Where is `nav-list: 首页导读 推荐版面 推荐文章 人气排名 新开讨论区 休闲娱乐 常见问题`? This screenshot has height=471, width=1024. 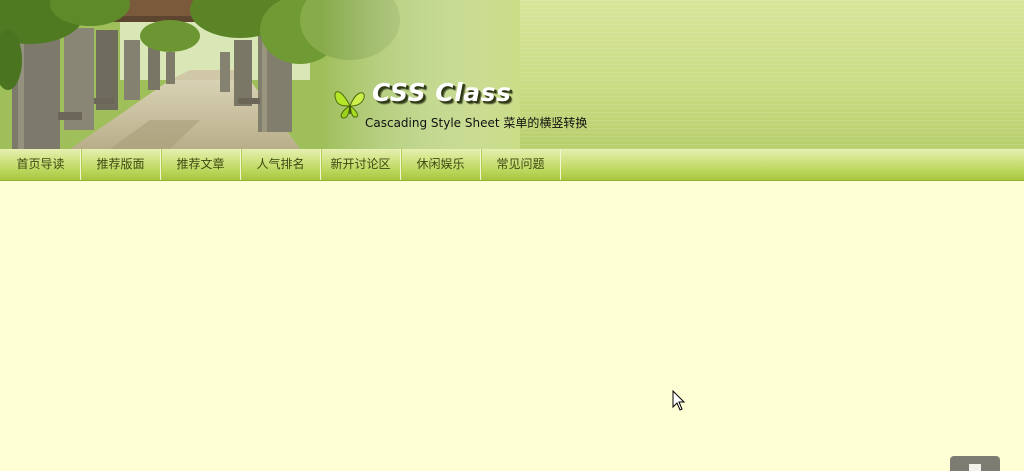 nav-list: 首页导读 推荐版面 推荐文章 人气排名 新开讨论区 休闲娱乐 常见问题 is located at coordinates (512, 164).